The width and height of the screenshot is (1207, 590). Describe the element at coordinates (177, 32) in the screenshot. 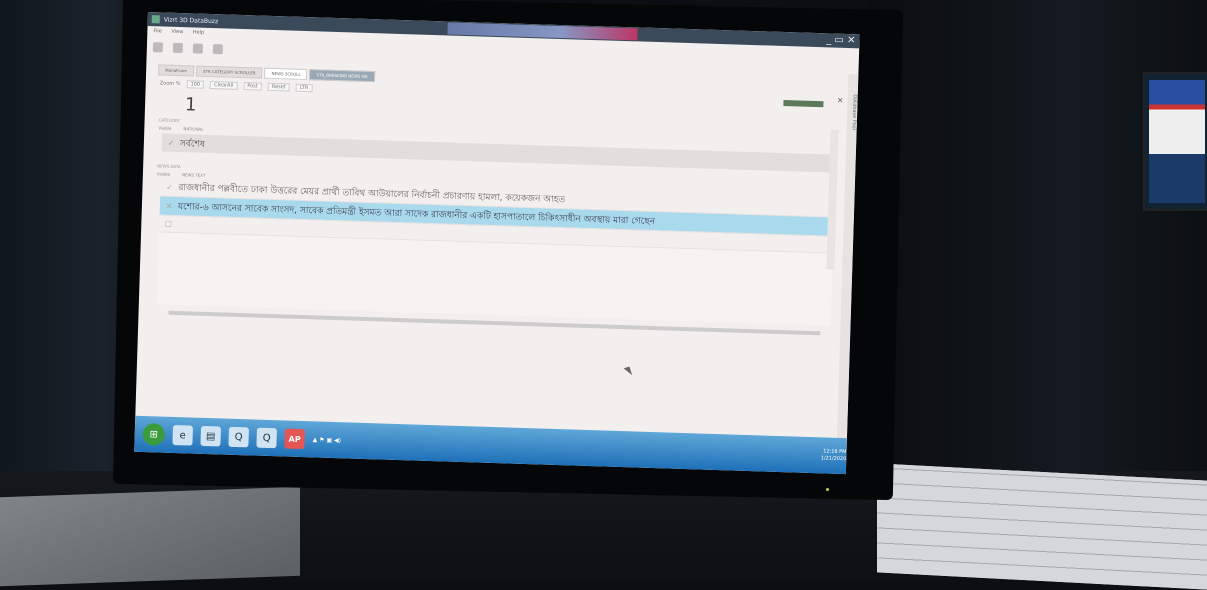

I see `menu-view: View` at that location.